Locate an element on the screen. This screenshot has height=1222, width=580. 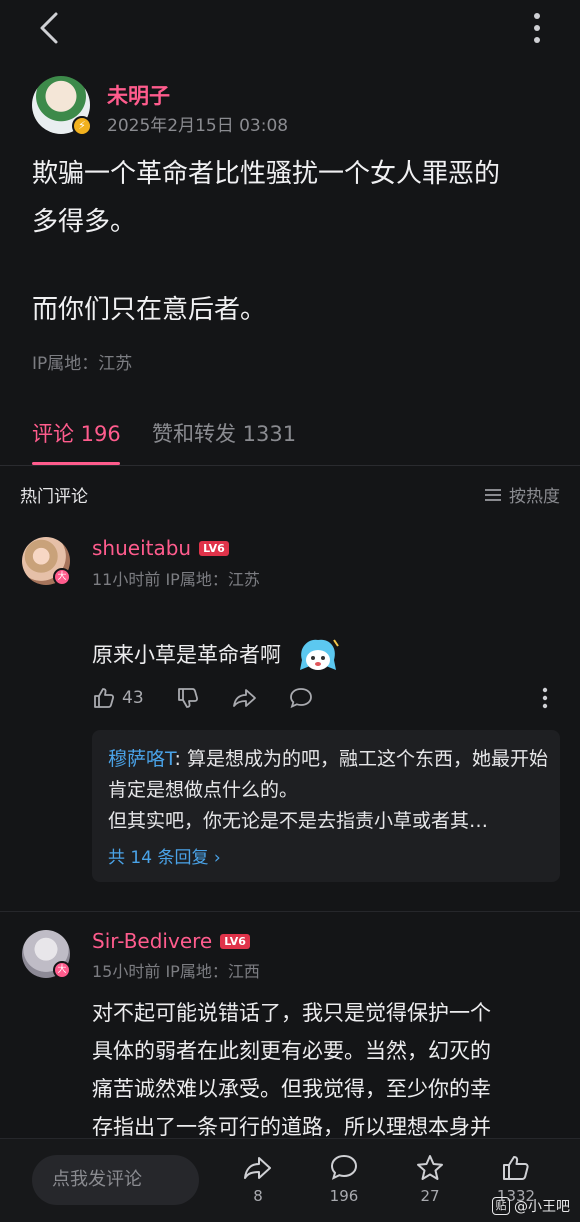
sticker-emoji-icon is located at coordinates (319, 654).